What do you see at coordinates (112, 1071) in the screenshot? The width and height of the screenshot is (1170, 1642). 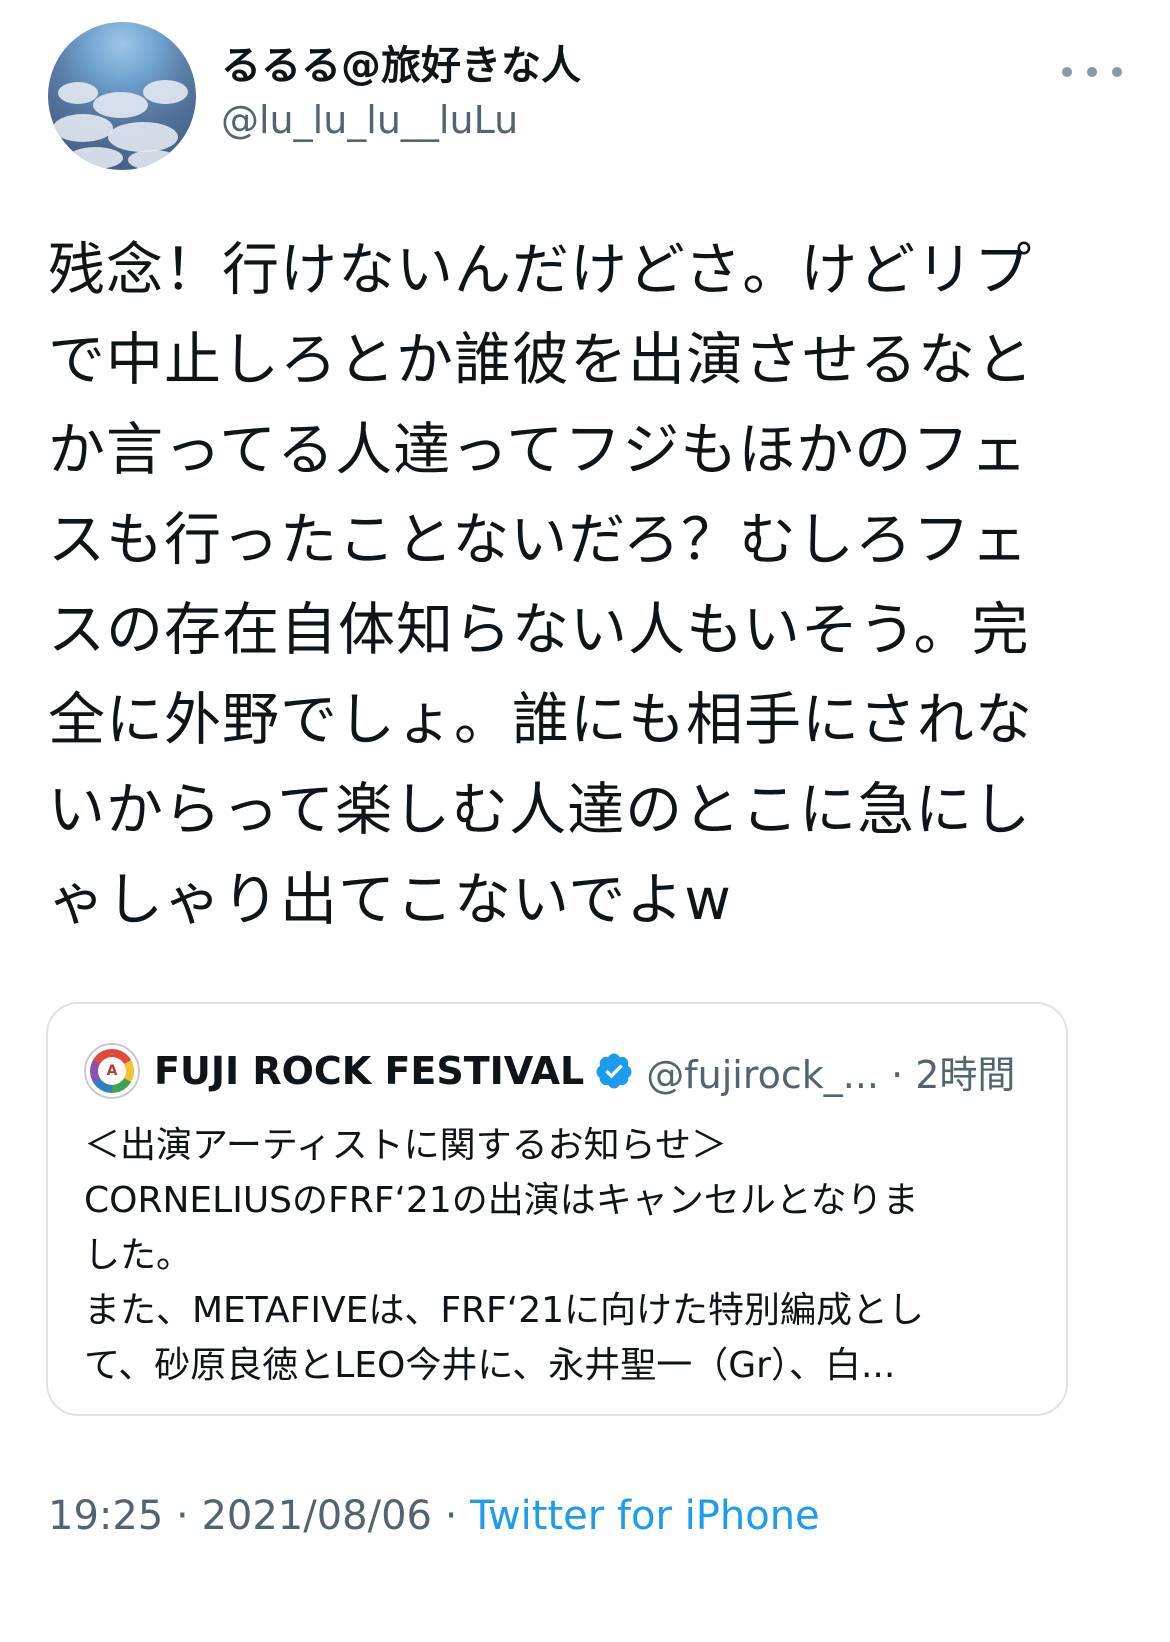 I see `quoted-author-avatar: A` at bounding box center [112, 1071].